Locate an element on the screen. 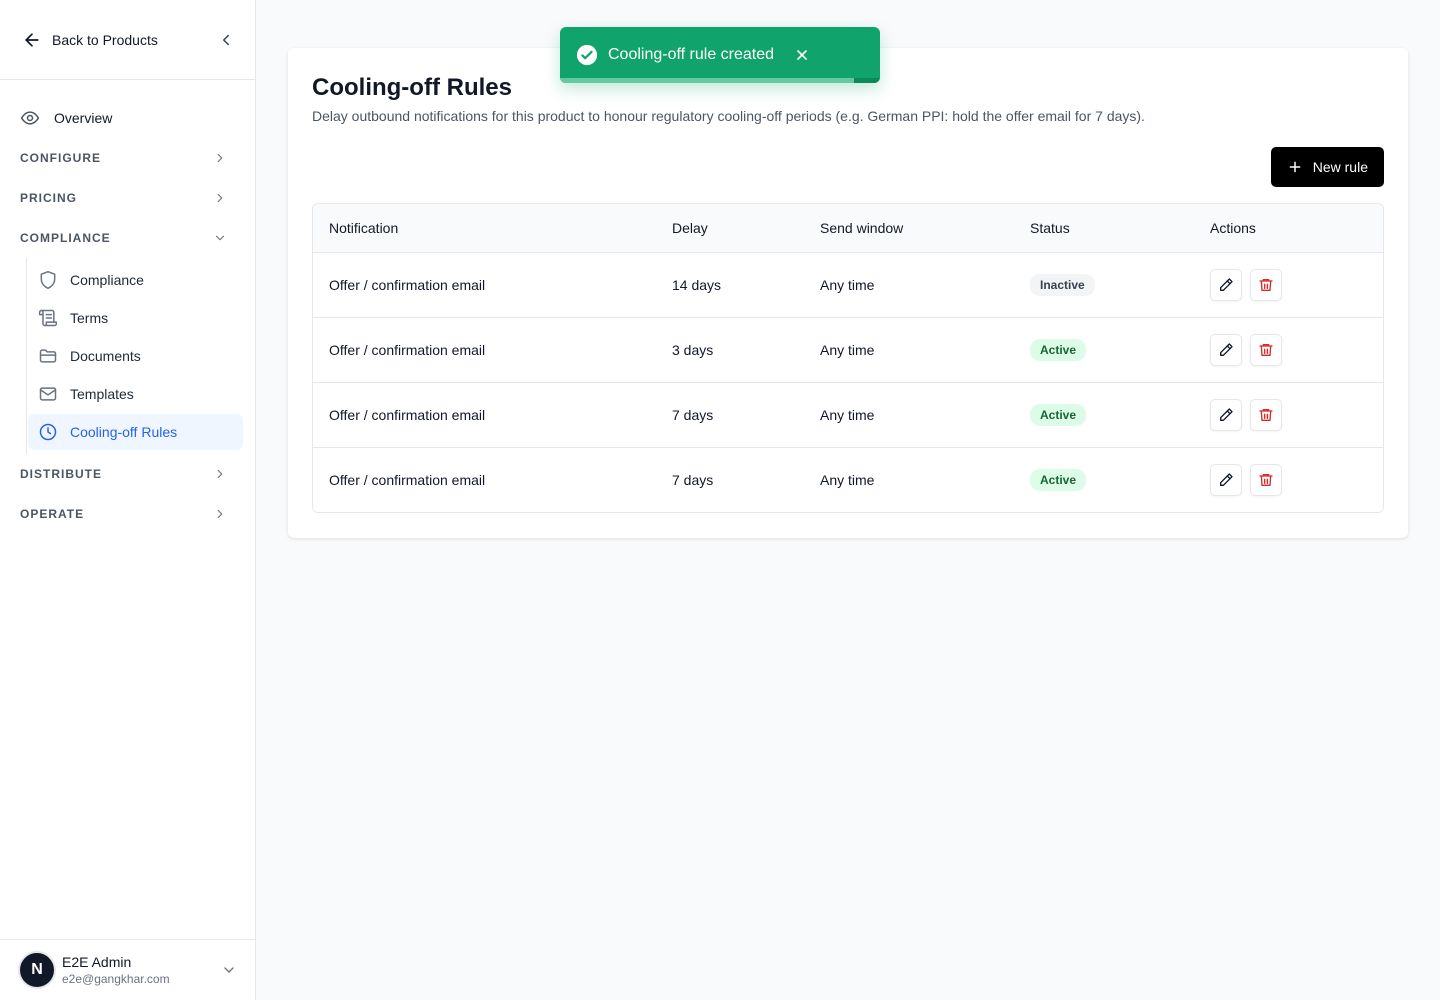 The image size is (1440, 1000). sidebar-item-templates: Templates is located at coordinates (135, 394).